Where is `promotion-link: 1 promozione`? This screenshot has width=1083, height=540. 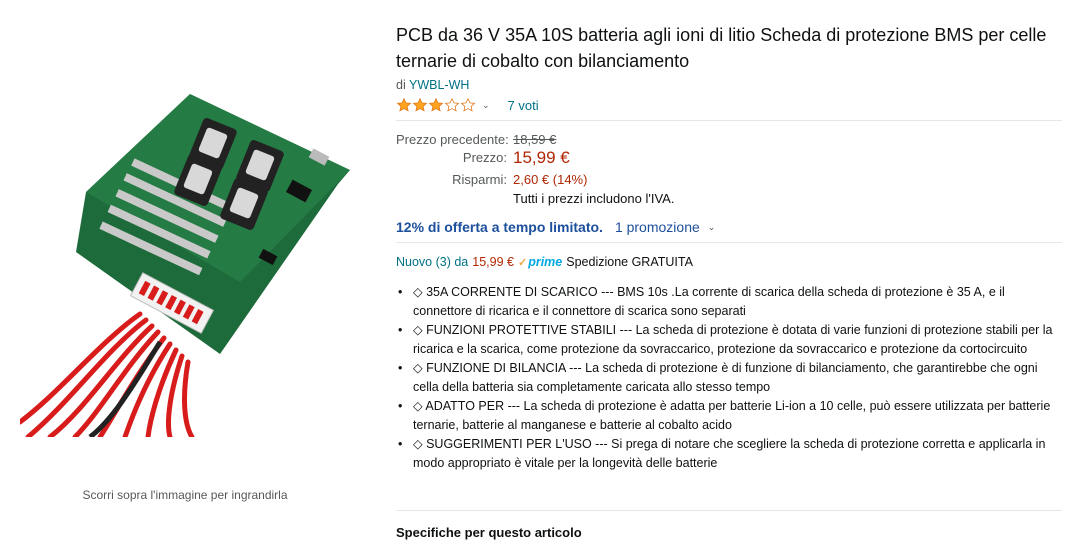 promotion-link: 1 promozione is located at coordinates (657, 227).